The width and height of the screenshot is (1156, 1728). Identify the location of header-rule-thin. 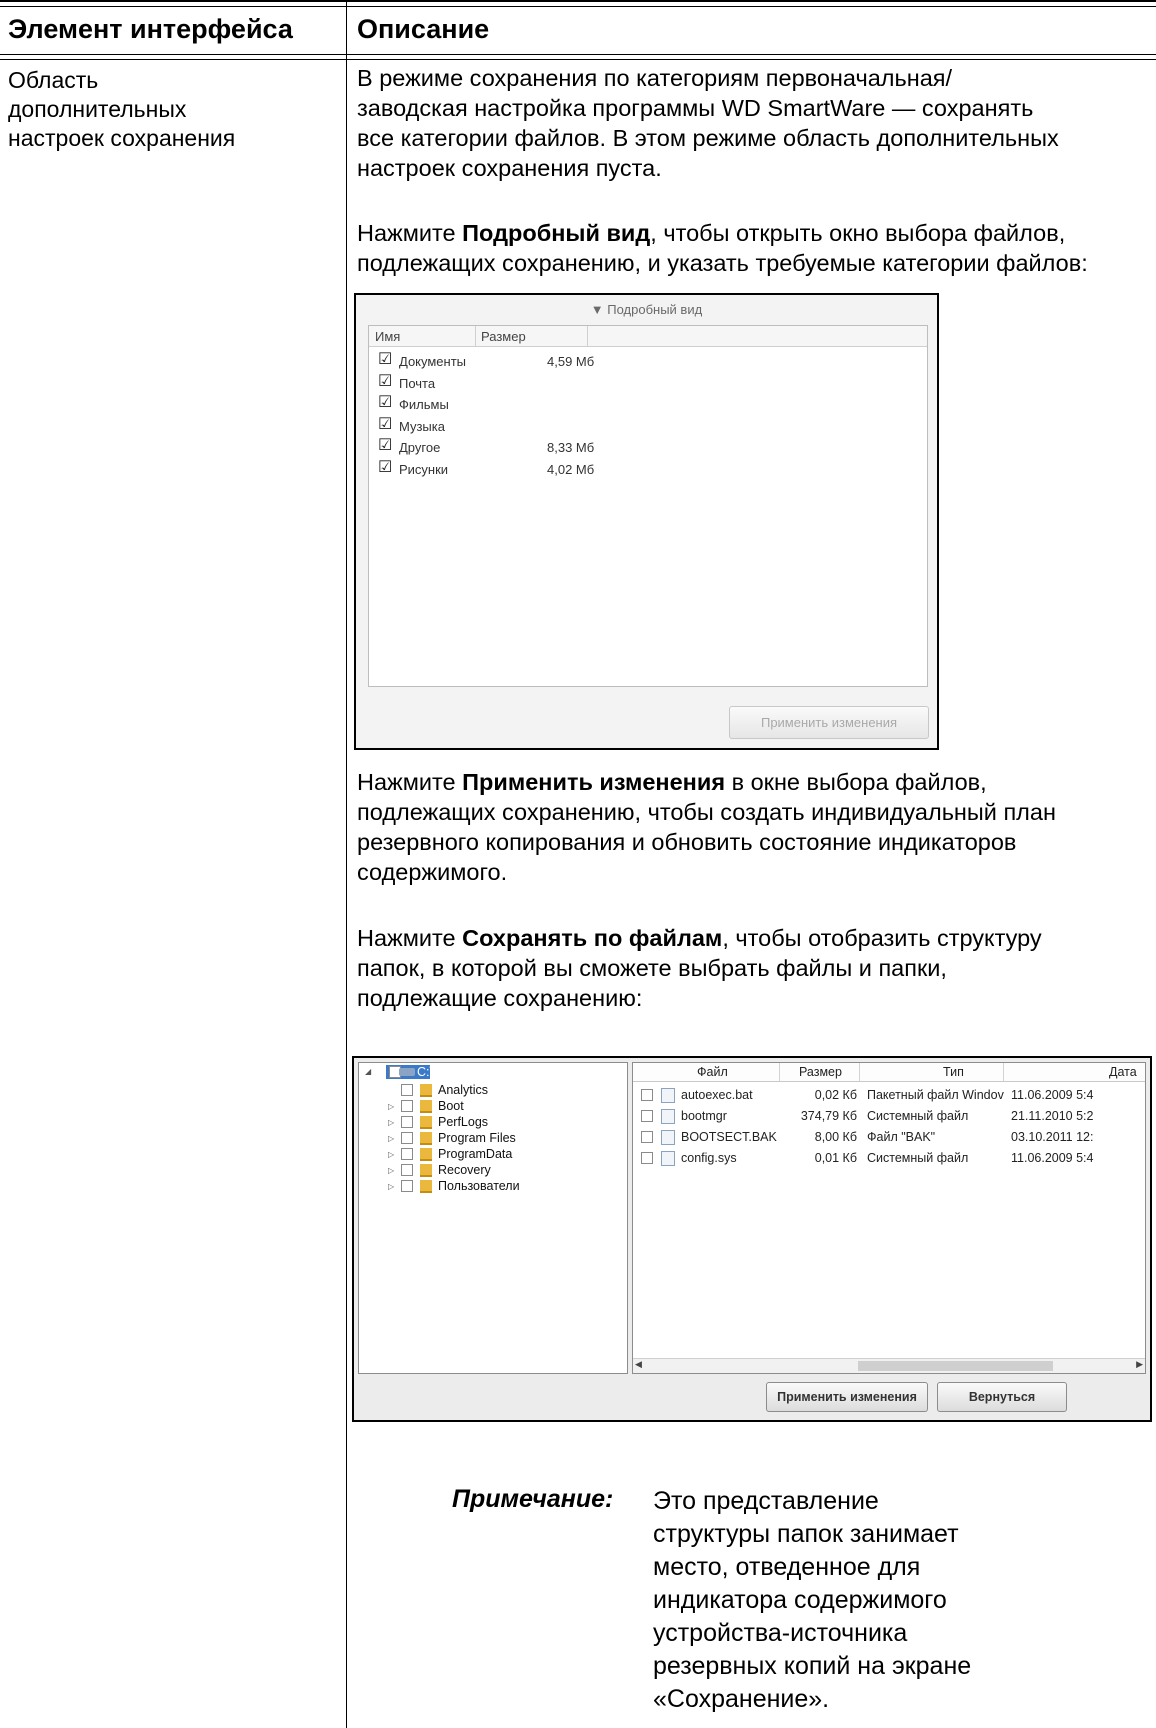
(578, 59).